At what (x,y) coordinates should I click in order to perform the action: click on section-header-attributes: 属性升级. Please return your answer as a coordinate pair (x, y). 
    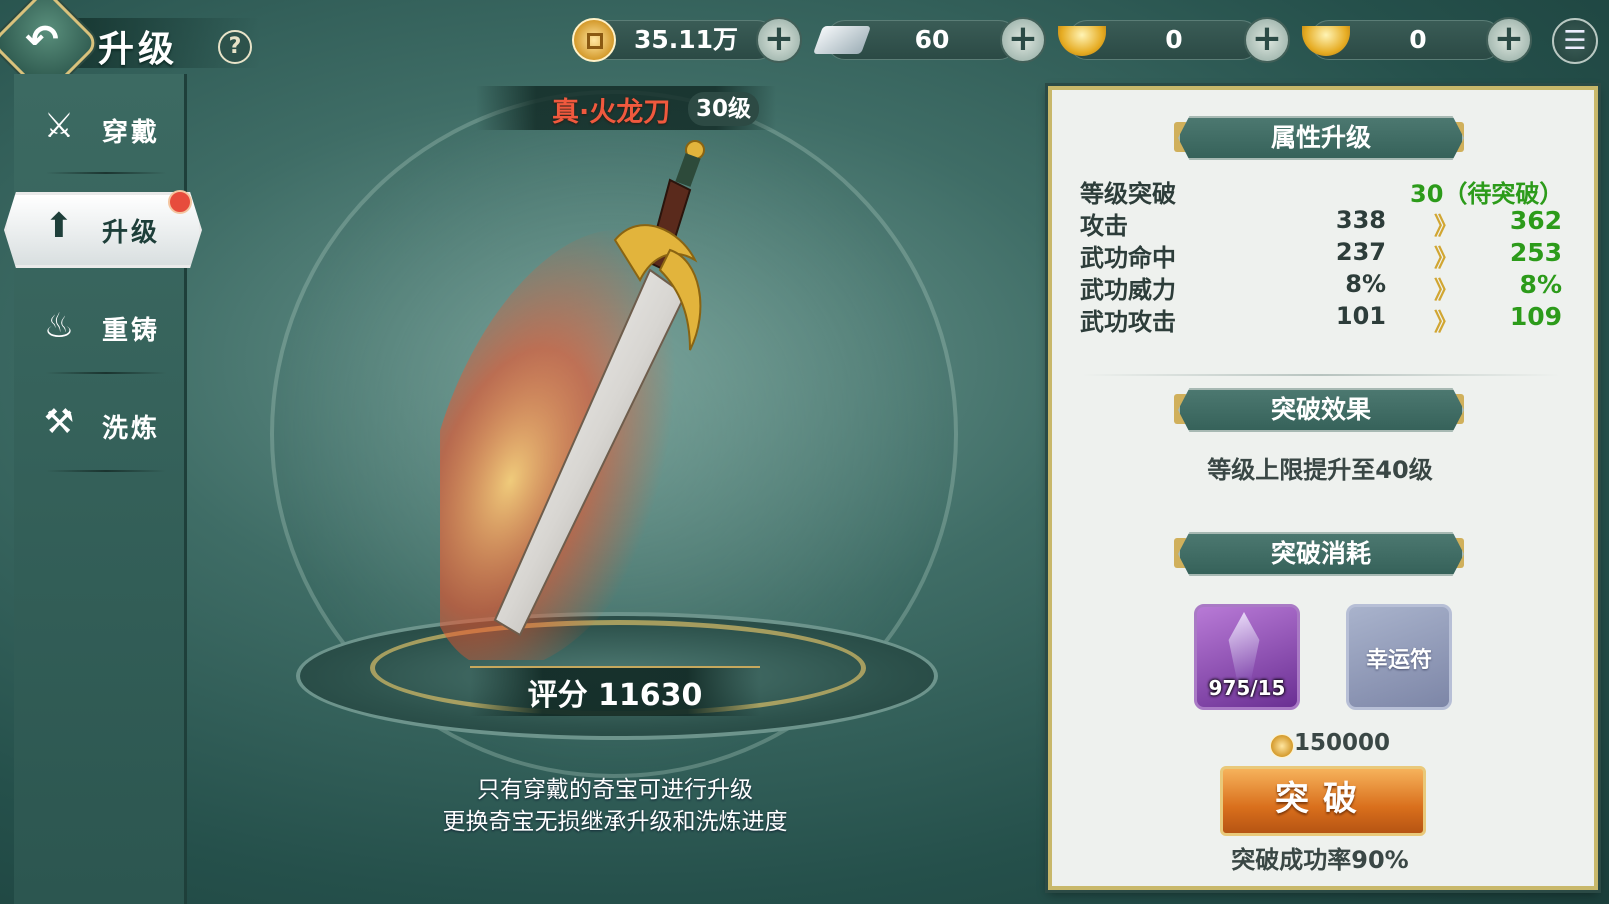
    Looking at the image, I should click on (1321, 138).